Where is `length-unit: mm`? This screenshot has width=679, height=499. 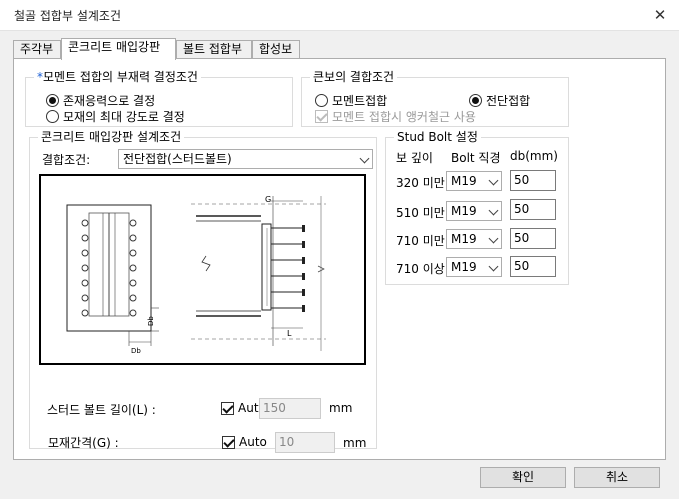 length-unit: mm is located at coordinates (341, 408).